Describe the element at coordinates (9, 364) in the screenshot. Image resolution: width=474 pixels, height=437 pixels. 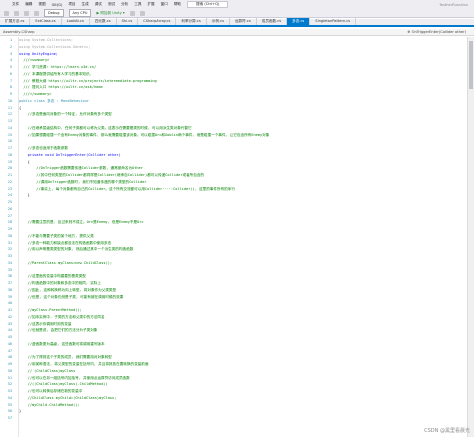
I see `line-number: 49` at that location.